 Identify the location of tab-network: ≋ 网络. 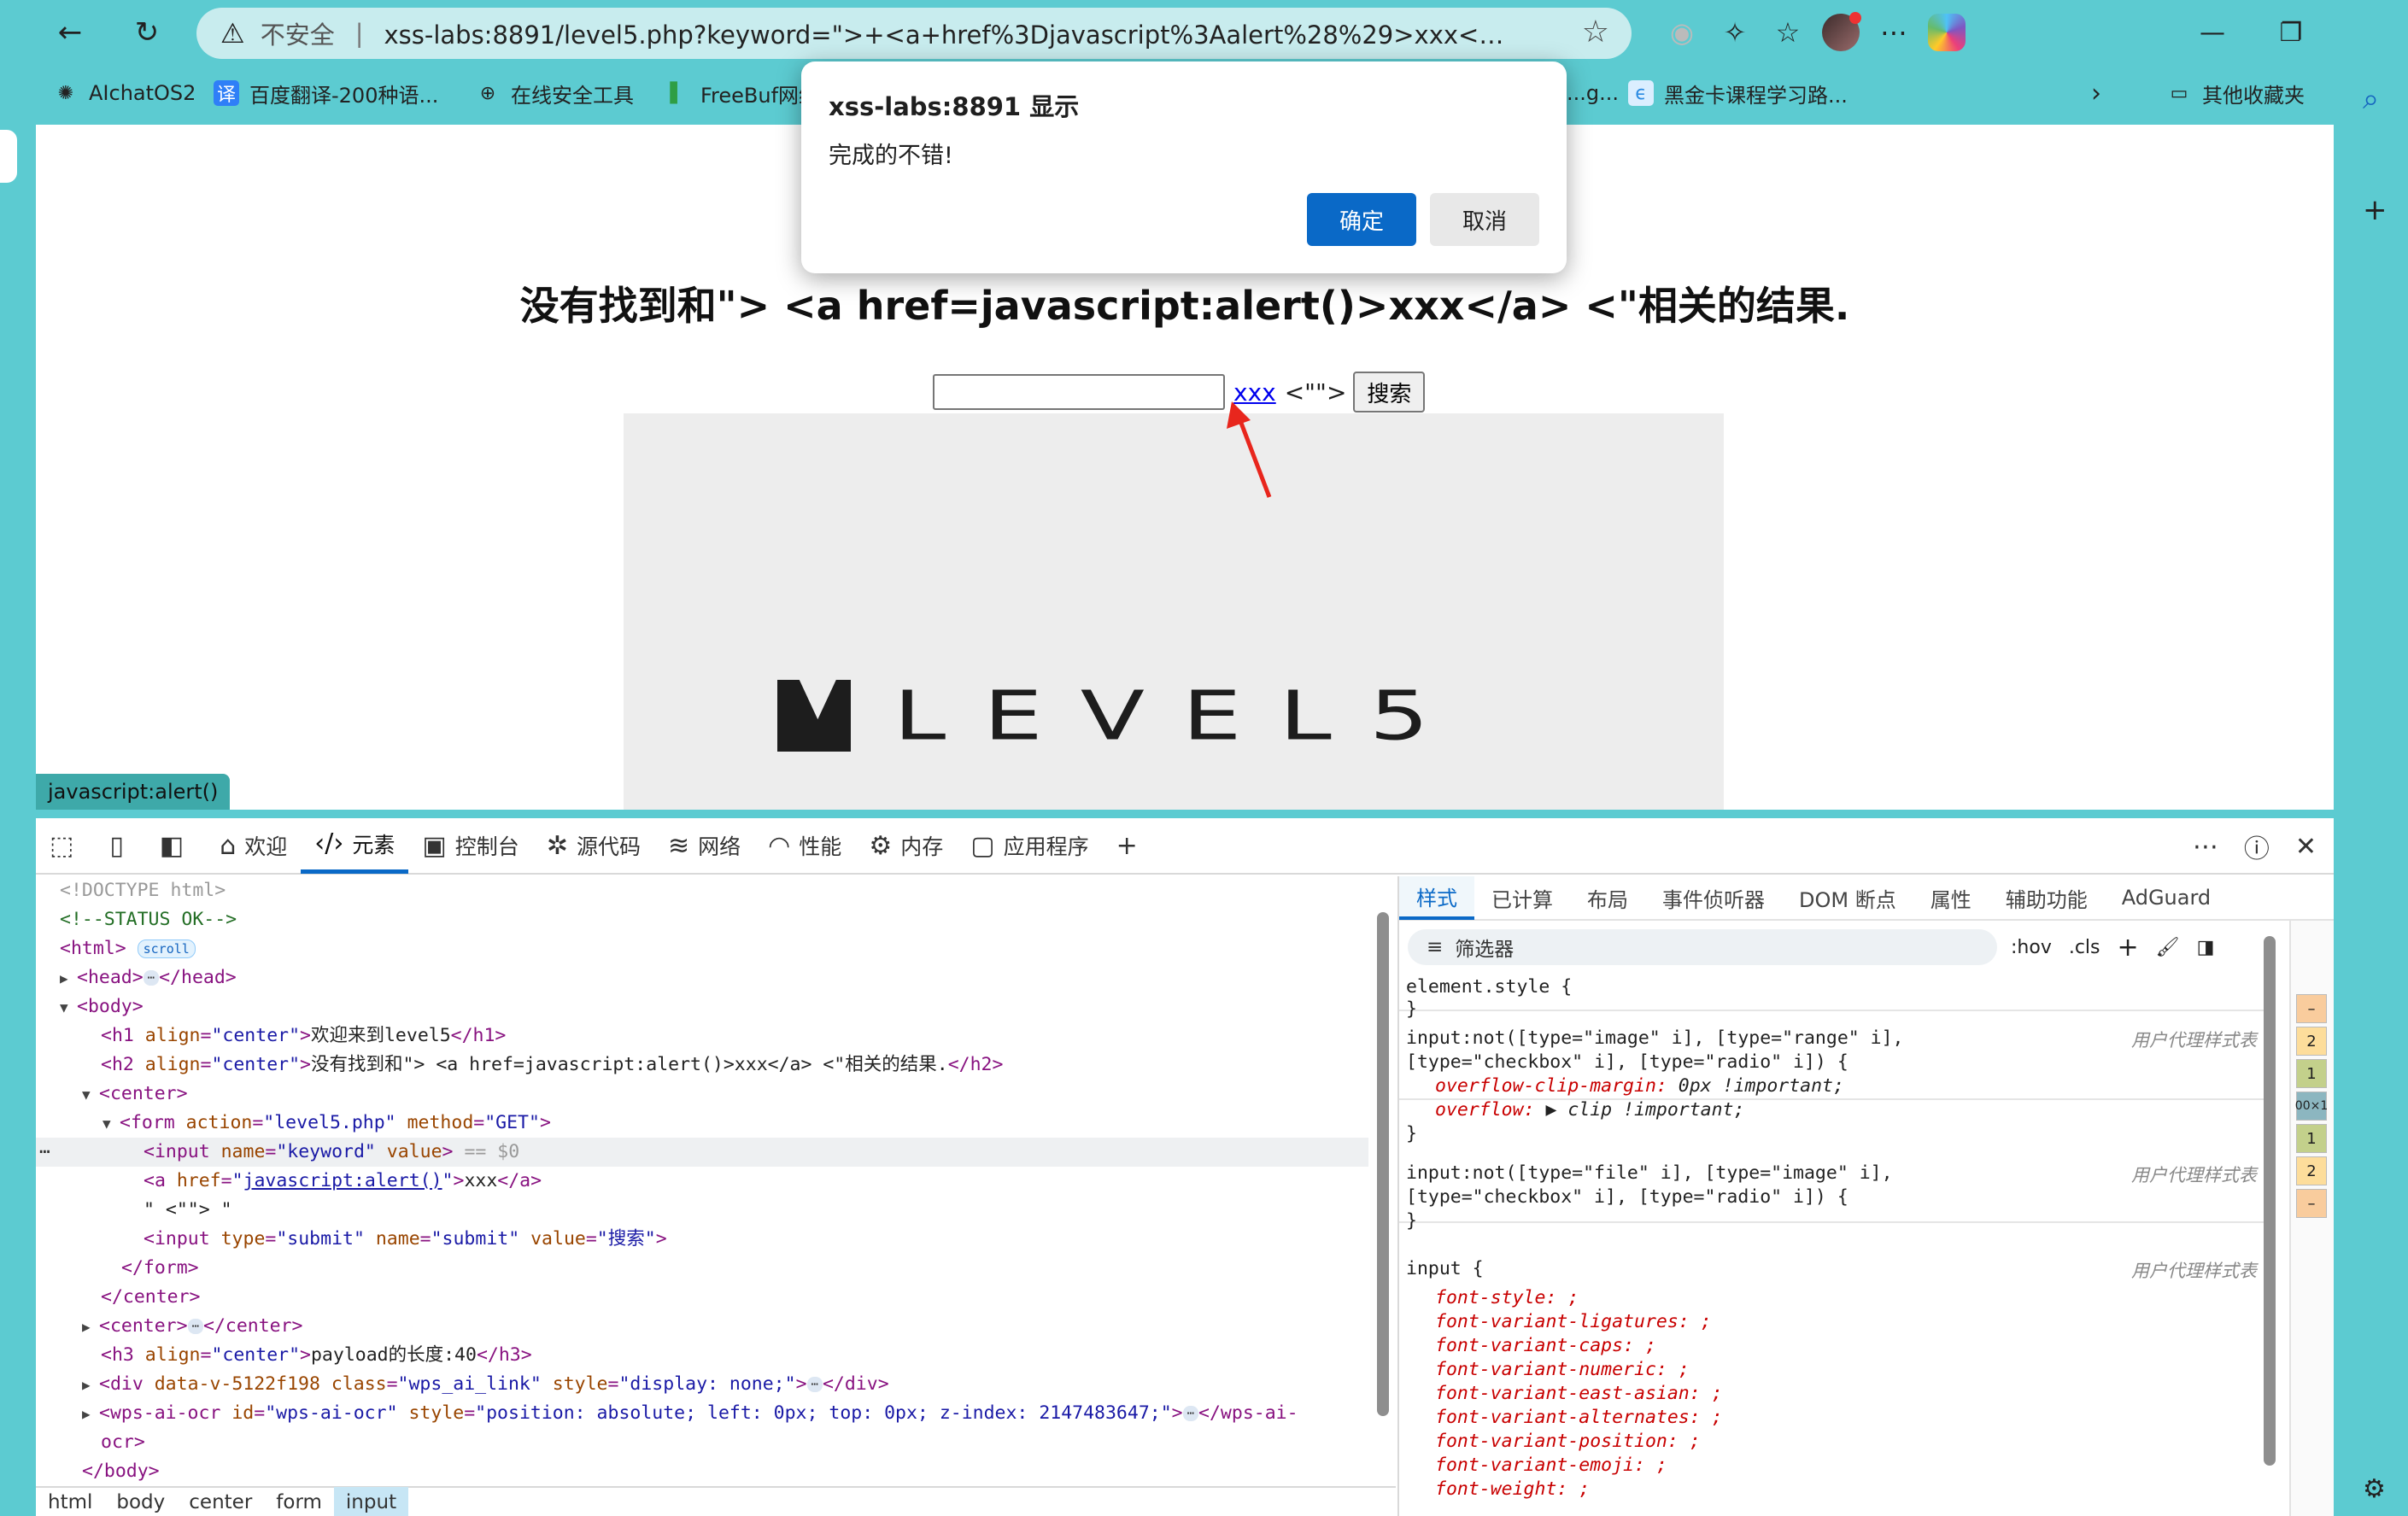
(704, 845).